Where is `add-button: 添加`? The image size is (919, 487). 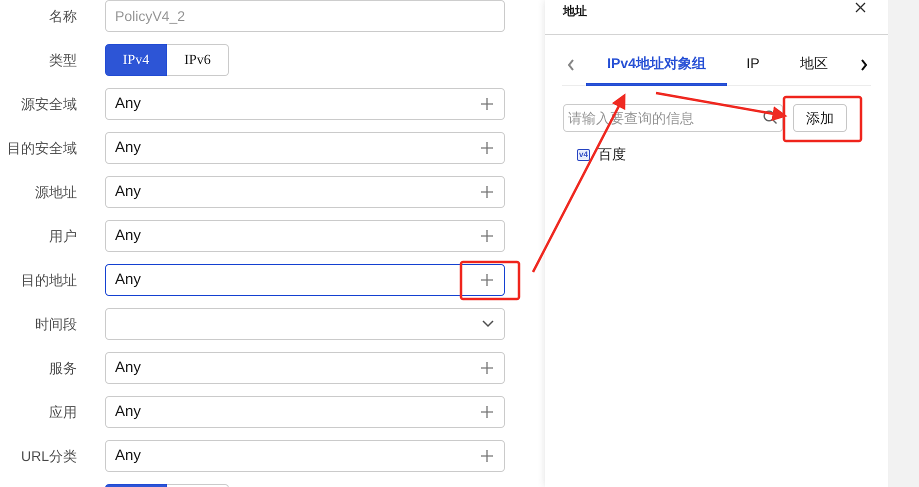
add-button: 添加 is located at coordinates (820, 118).